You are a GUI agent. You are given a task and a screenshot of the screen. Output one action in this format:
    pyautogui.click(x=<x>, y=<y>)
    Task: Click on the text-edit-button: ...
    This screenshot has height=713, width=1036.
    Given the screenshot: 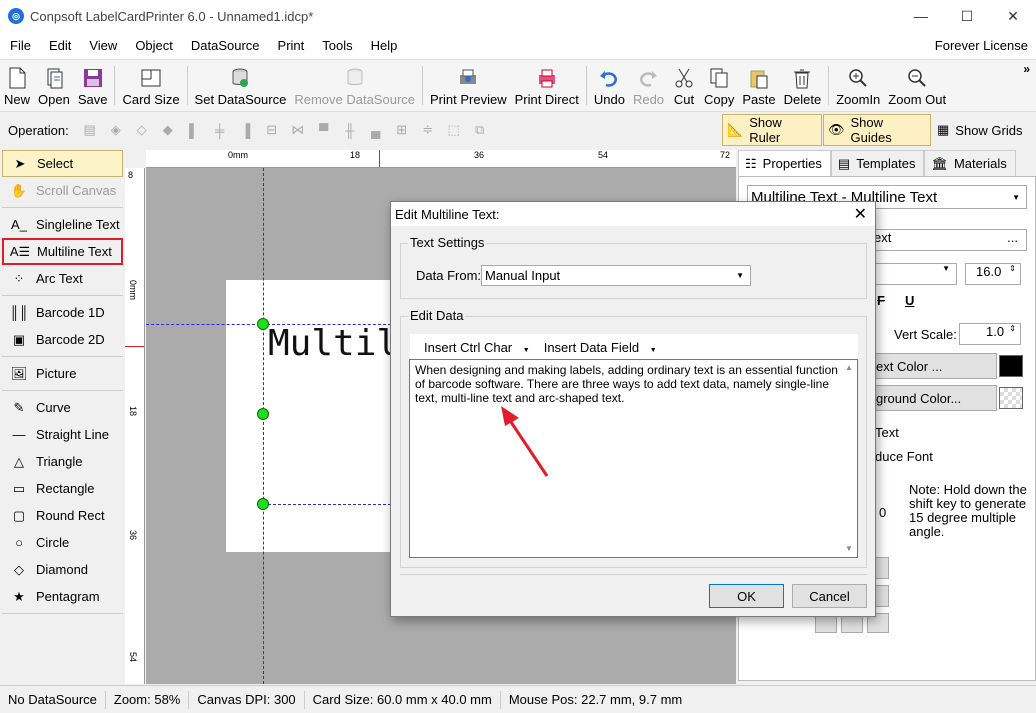 What is the action you would take?
    pyautogui.click(x=1012, y=237)
    